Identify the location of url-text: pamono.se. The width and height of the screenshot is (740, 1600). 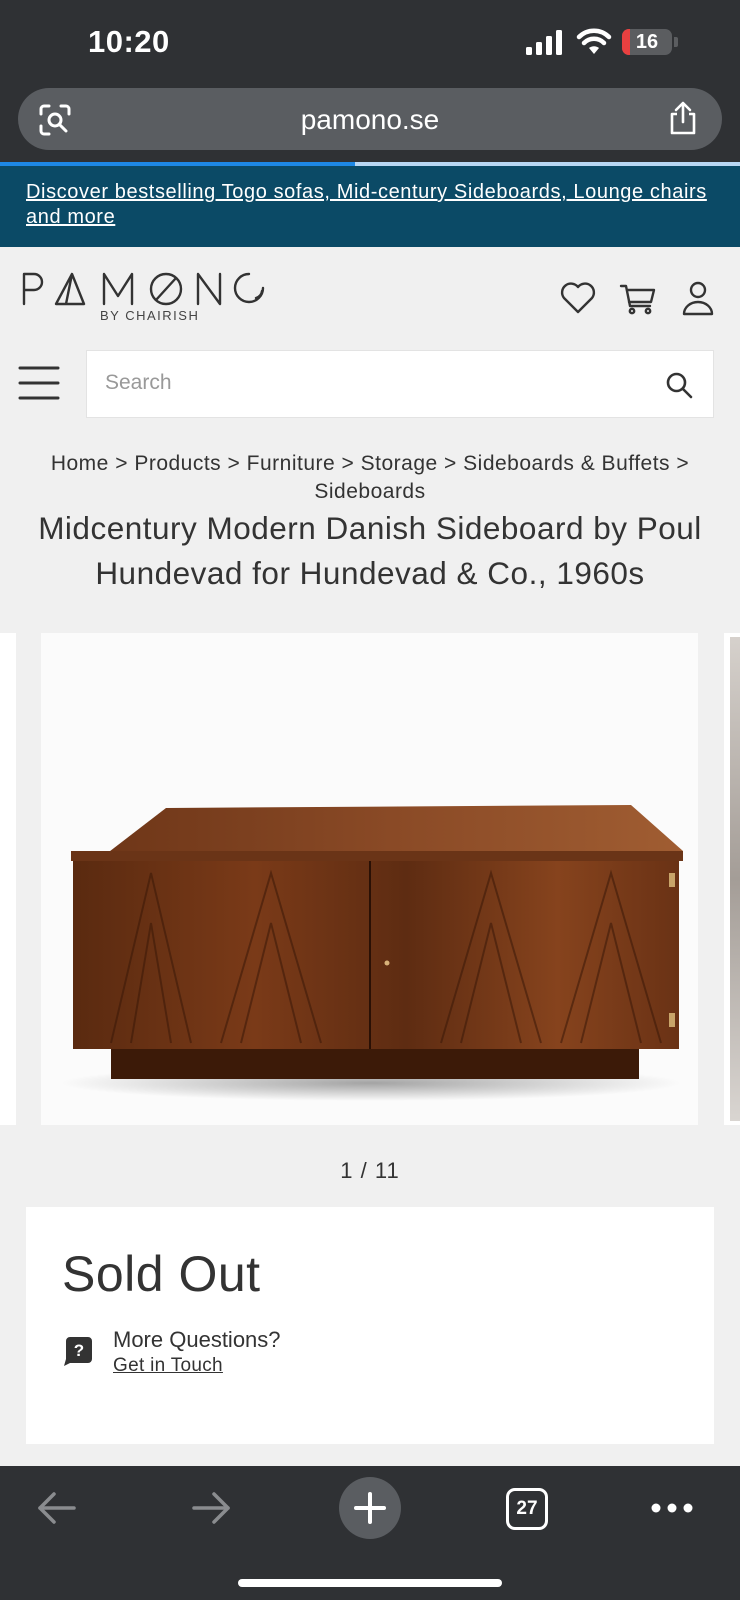
(370, 120).